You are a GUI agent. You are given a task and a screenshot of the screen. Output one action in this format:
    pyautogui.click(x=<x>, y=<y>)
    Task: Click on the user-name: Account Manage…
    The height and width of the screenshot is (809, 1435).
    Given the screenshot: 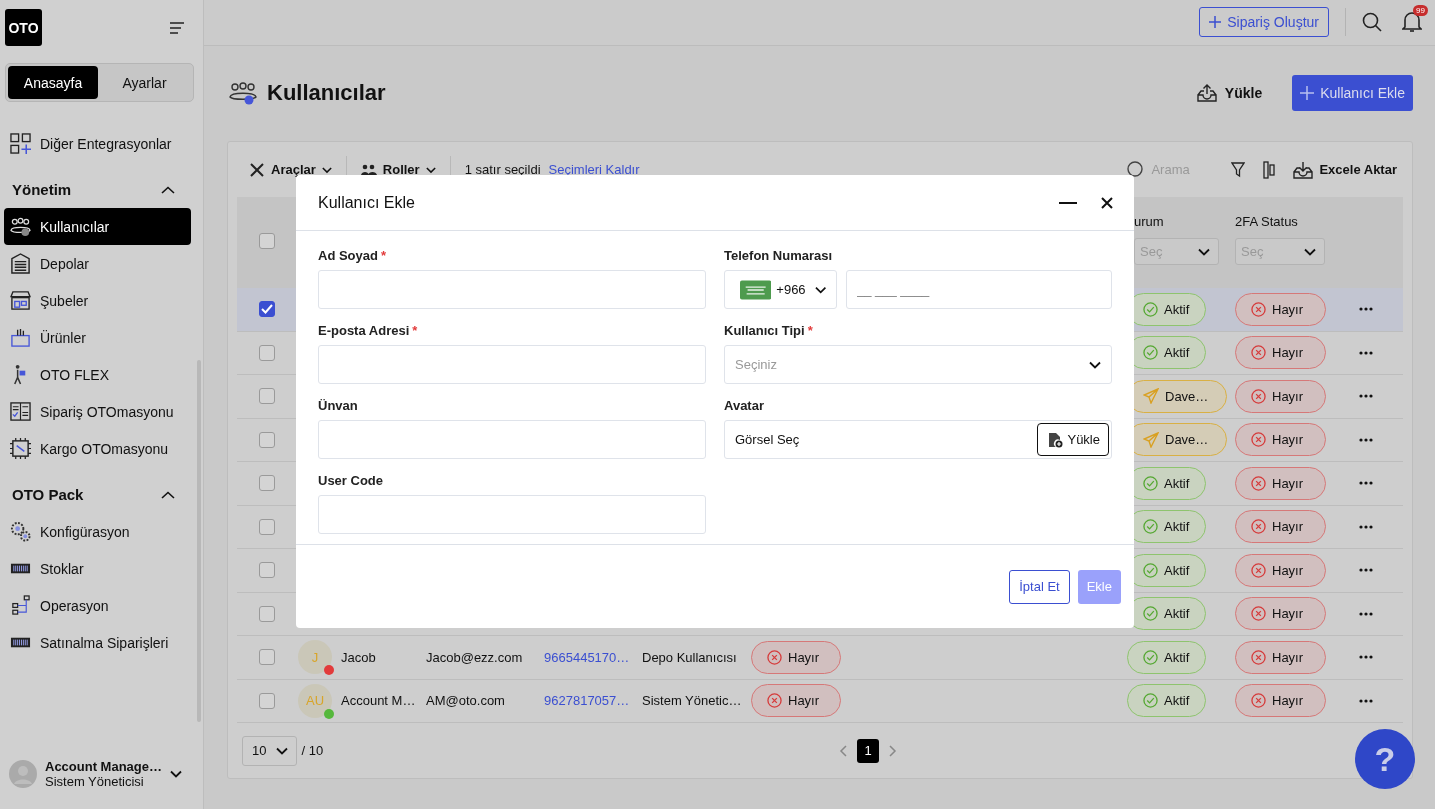 What is the action you would take?
    pyautogui.click(x=103, y=766)
    